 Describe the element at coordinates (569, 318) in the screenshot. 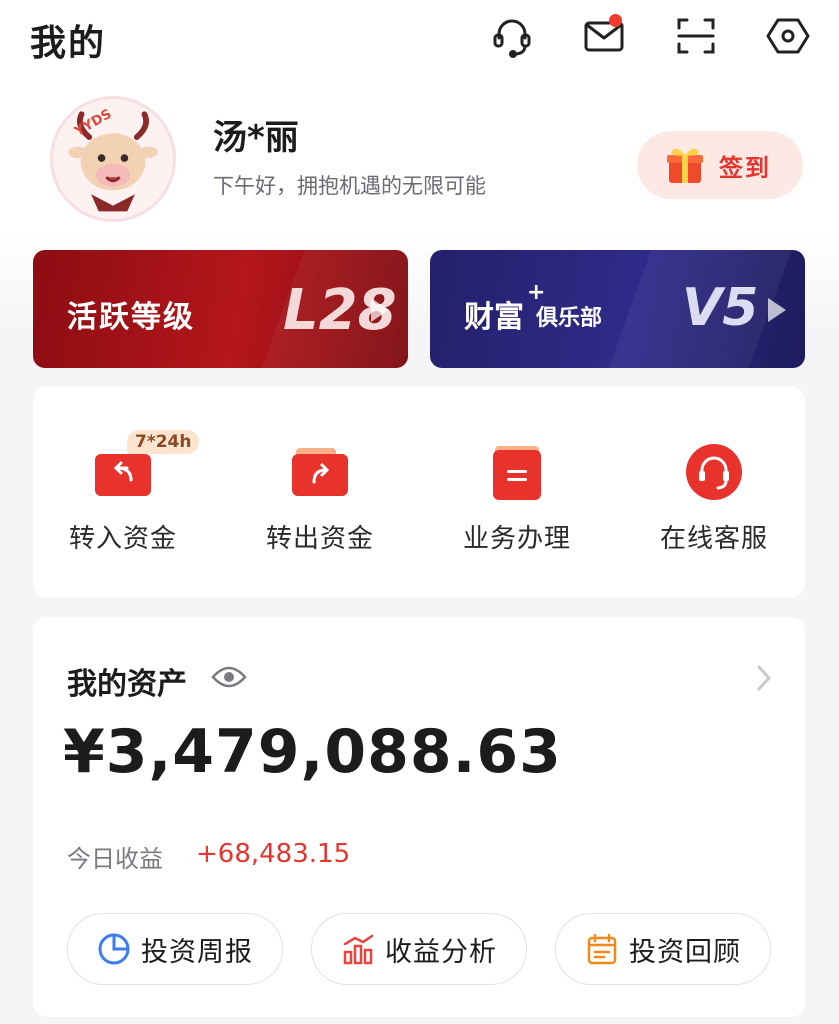

I see `wealth-club-sub: 俱乐部` at that location.